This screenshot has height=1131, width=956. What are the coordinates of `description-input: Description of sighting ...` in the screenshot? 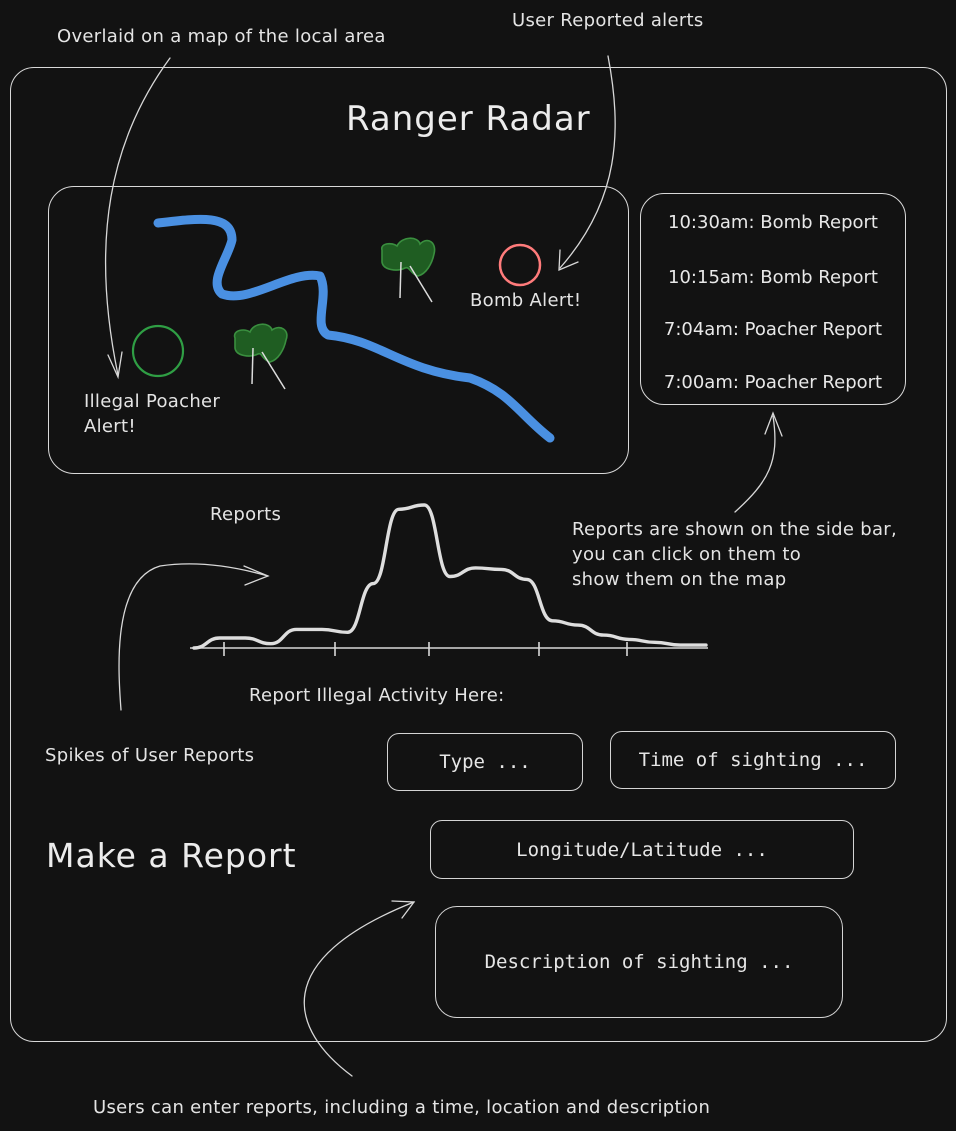 It's located at (639, 962).